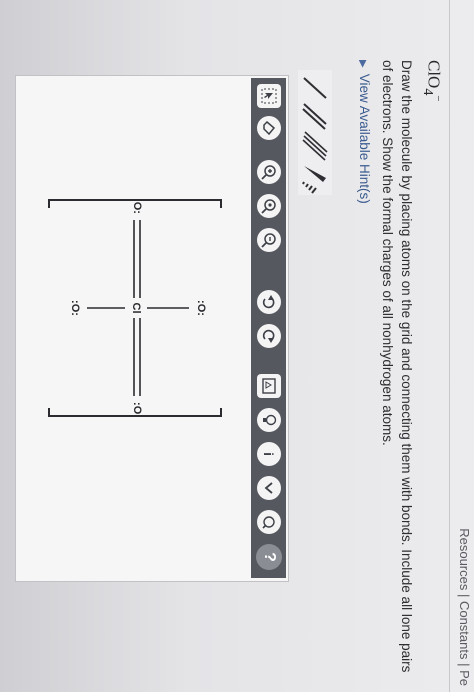  I want to click on oxygen-atom-left: :O:, so click(137, 206).